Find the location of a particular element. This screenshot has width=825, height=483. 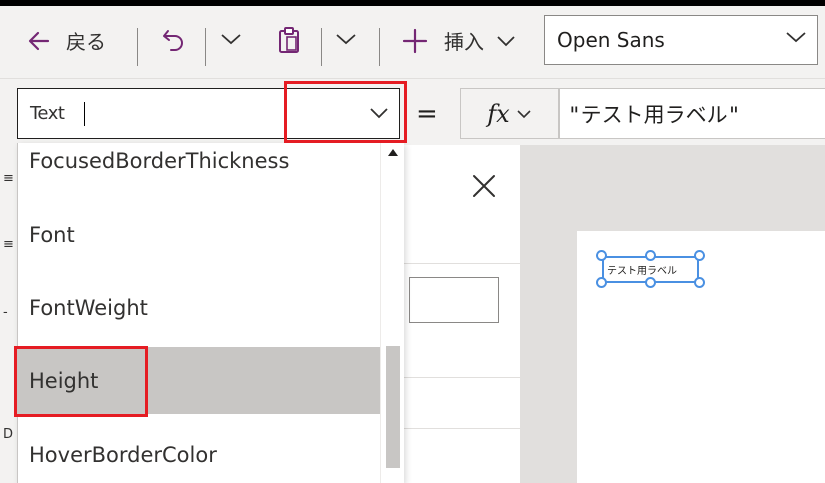

label-control-text: テスト用ラベル is located at coordinates (642, 271).